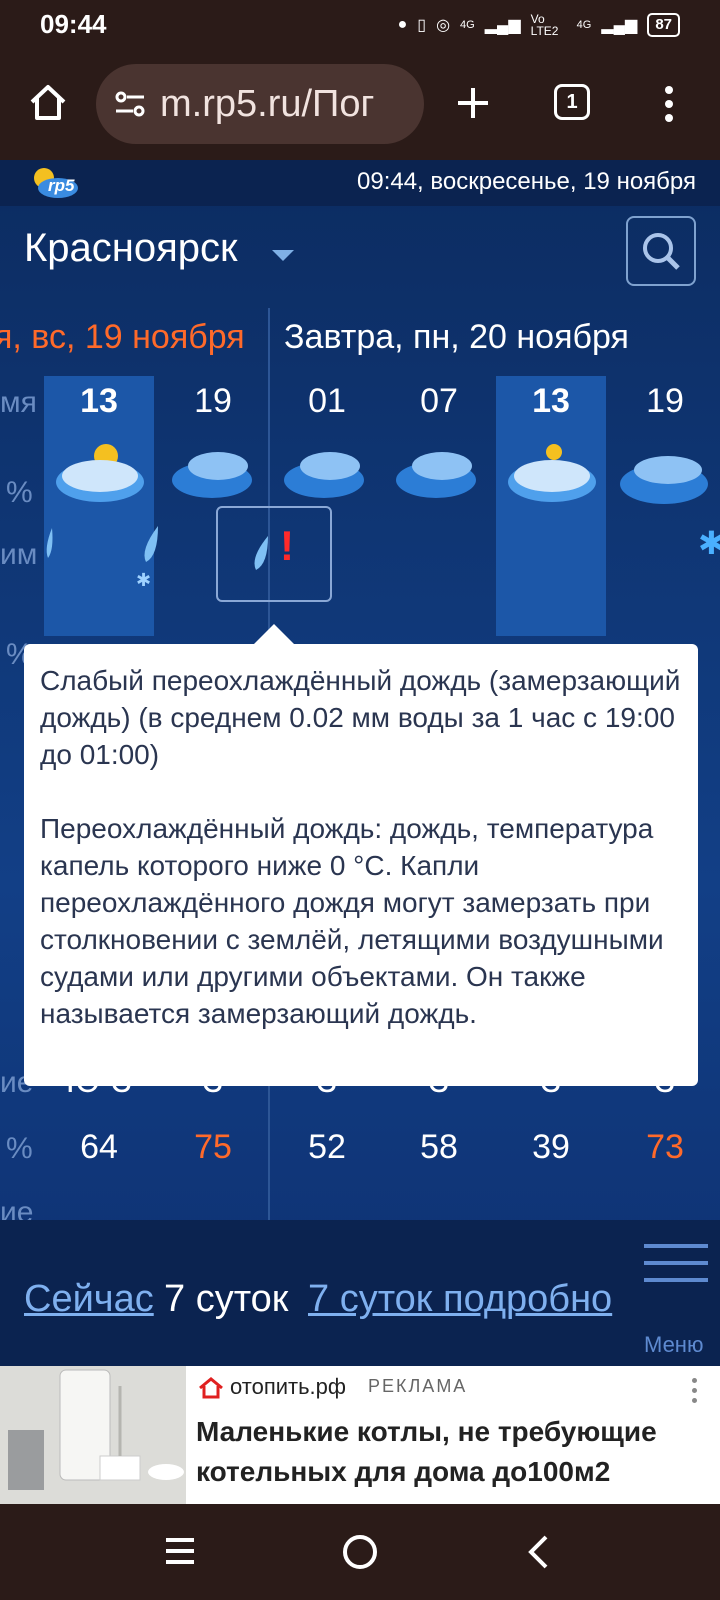 The width and height of the screenshot is (720, 1600). What do you see at coordinates (130, 104) in the screenshot?
I see `site-settings-icon` at bounding box center [130, 104].